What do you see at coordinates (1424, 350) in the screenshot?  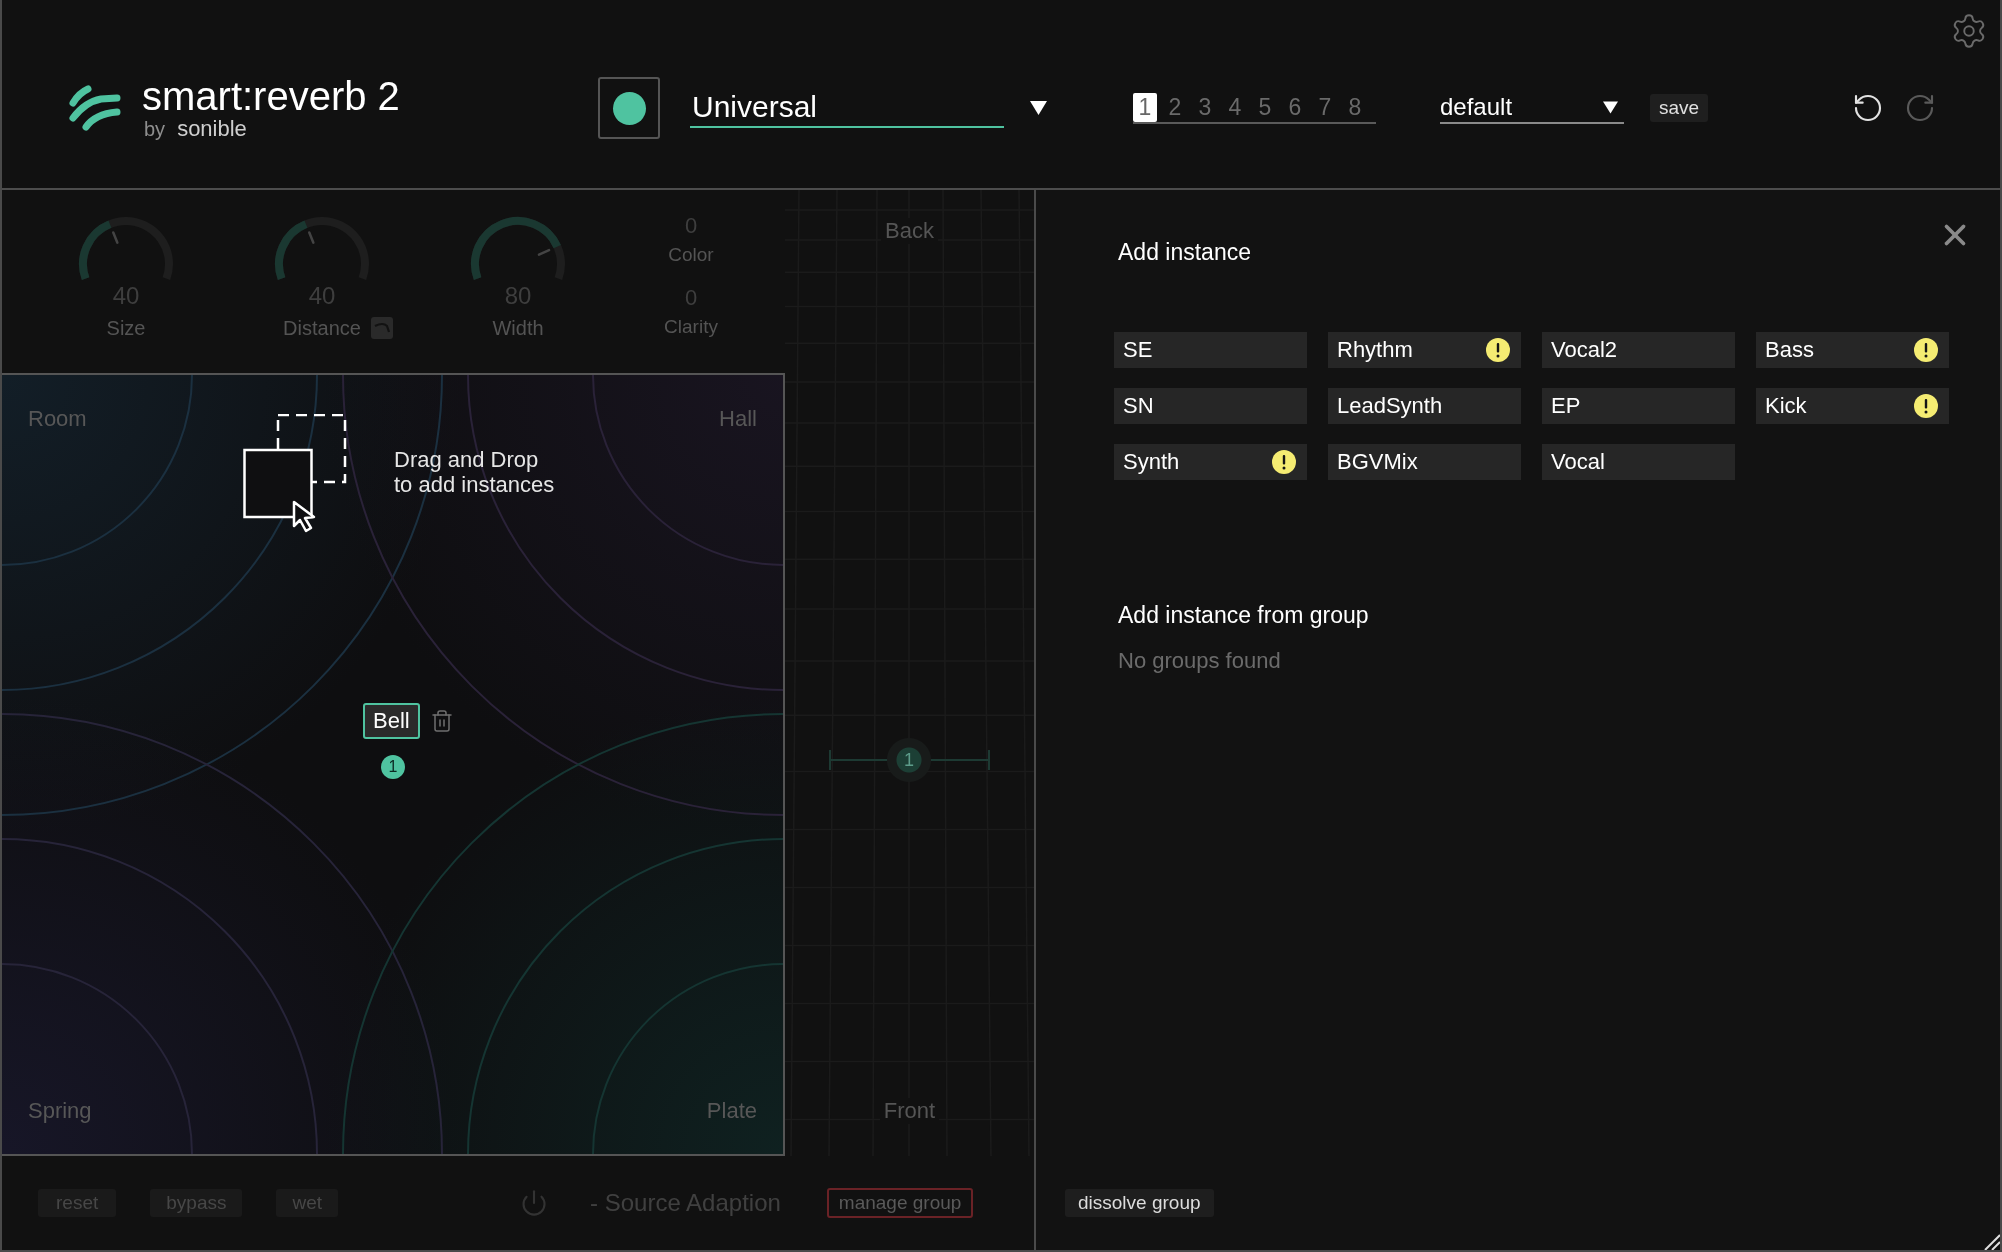 I see `instance-option: Rhythm` at bounding box center [1424, 350].